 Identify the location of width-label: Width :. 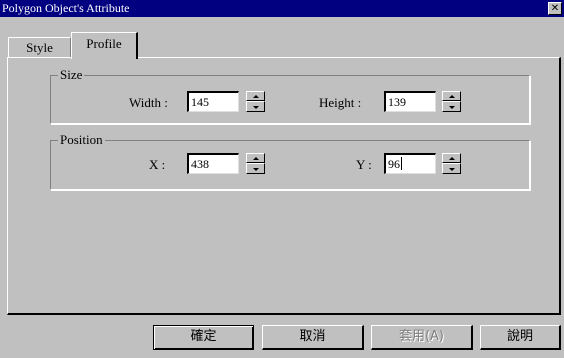
(148, 102).